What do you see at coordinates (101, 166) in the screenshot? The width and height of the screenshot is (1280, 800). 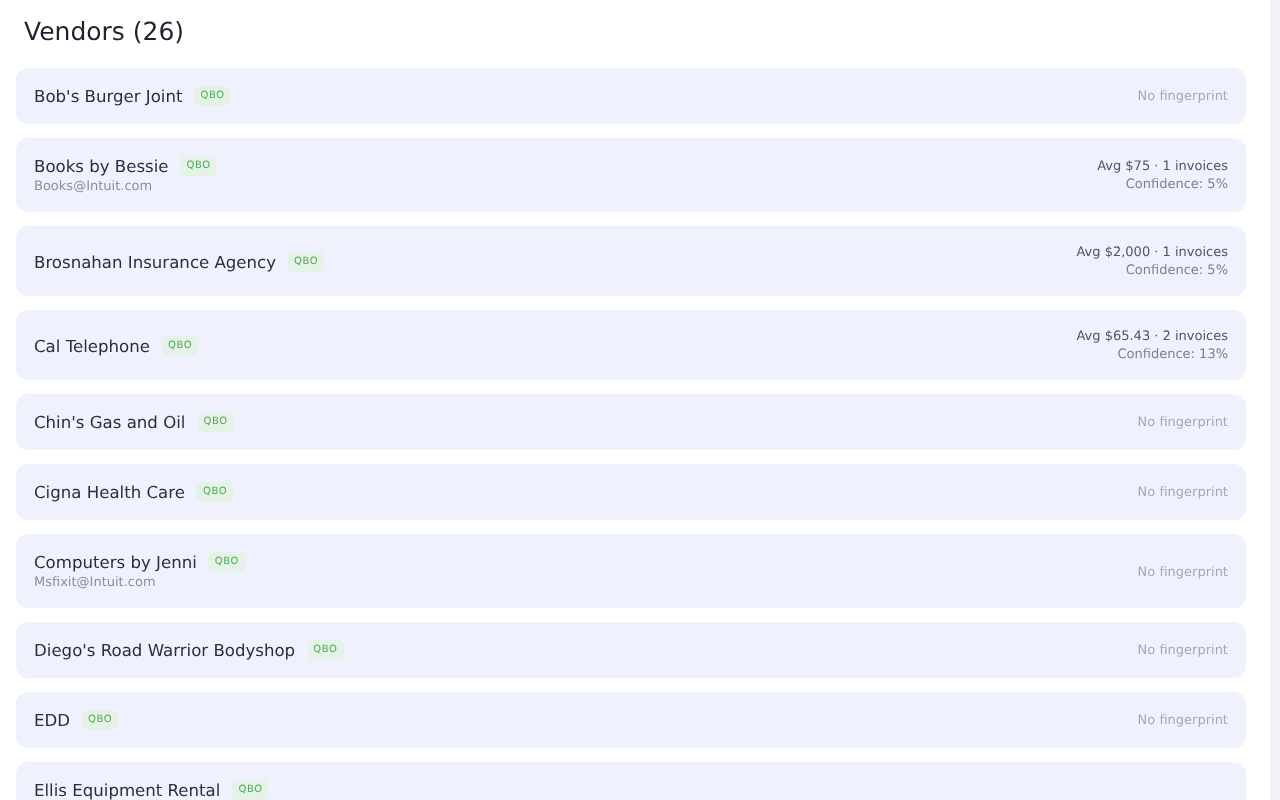 I see `vendor-name: Books by Bessie` at bounding box center [101, 166].